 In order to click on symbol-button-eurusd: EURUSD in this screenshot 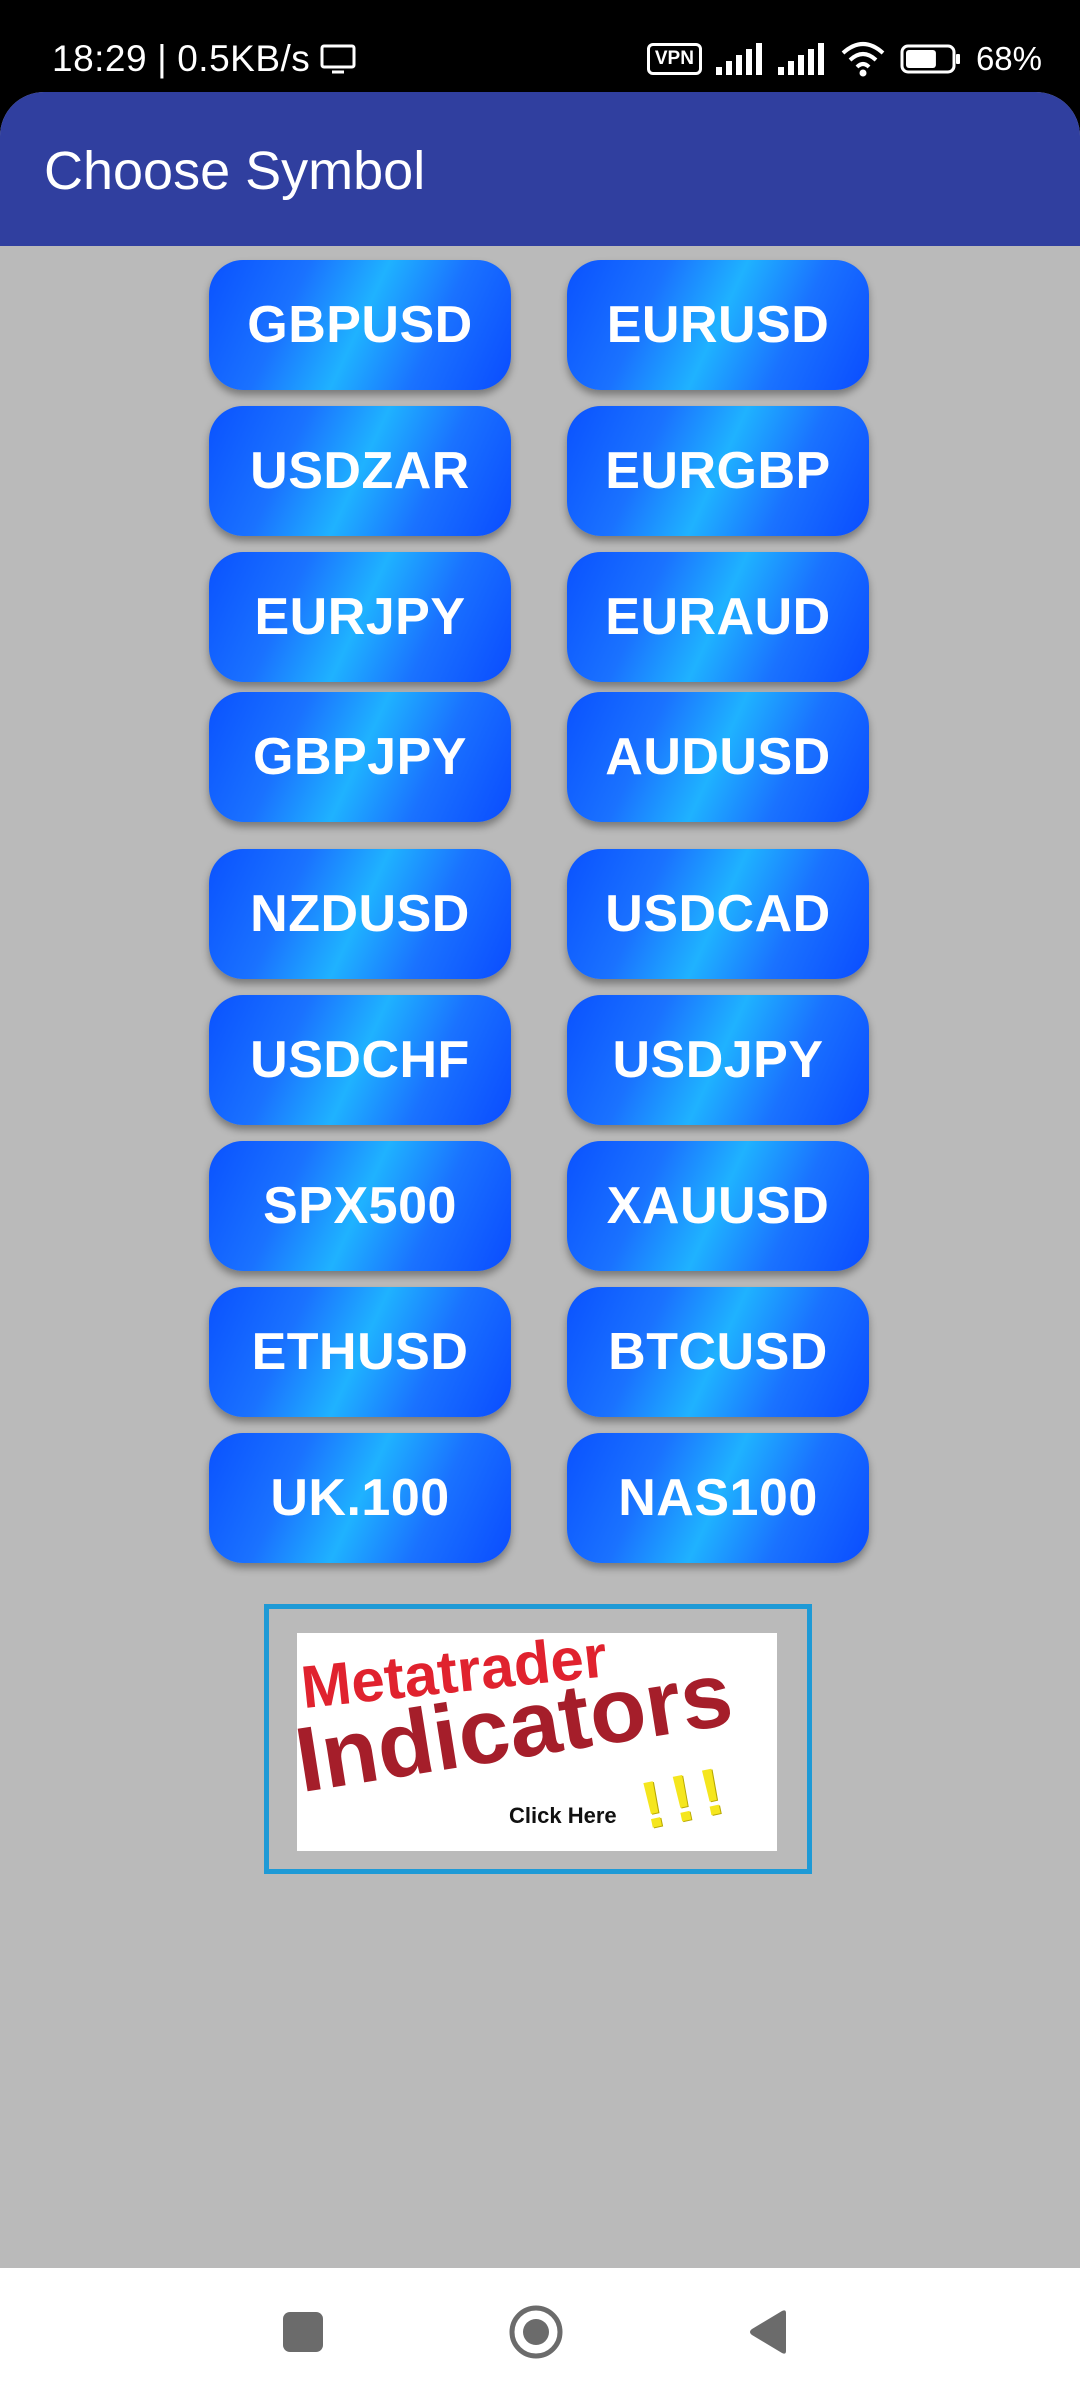, I will do `click(718, 325)`.